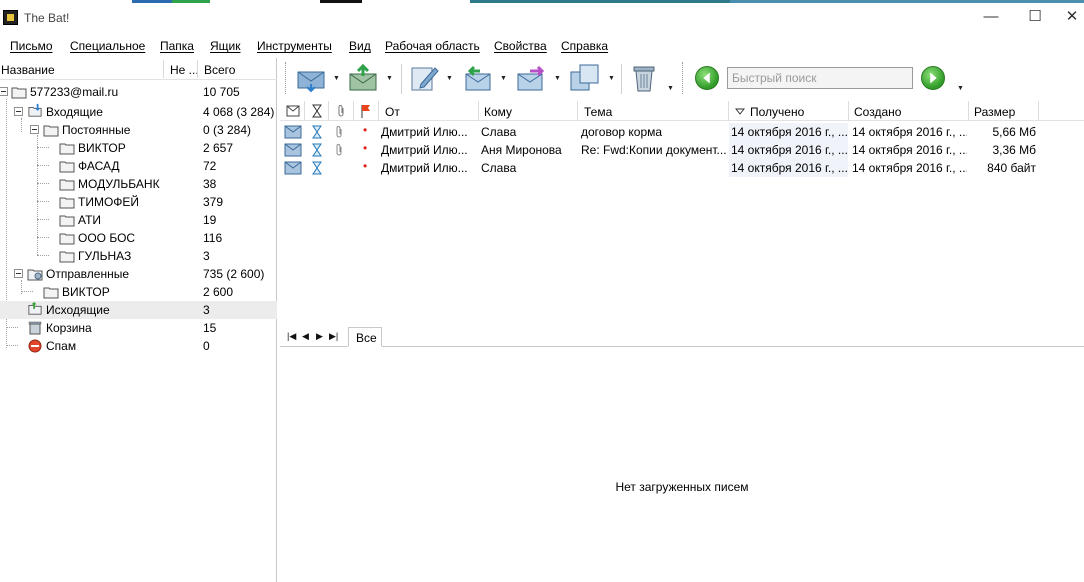 This screenshot has width=1084, height=582. Describe the element at coordinates (644, 78) in the screenshot. I see `delete-button` at that location.